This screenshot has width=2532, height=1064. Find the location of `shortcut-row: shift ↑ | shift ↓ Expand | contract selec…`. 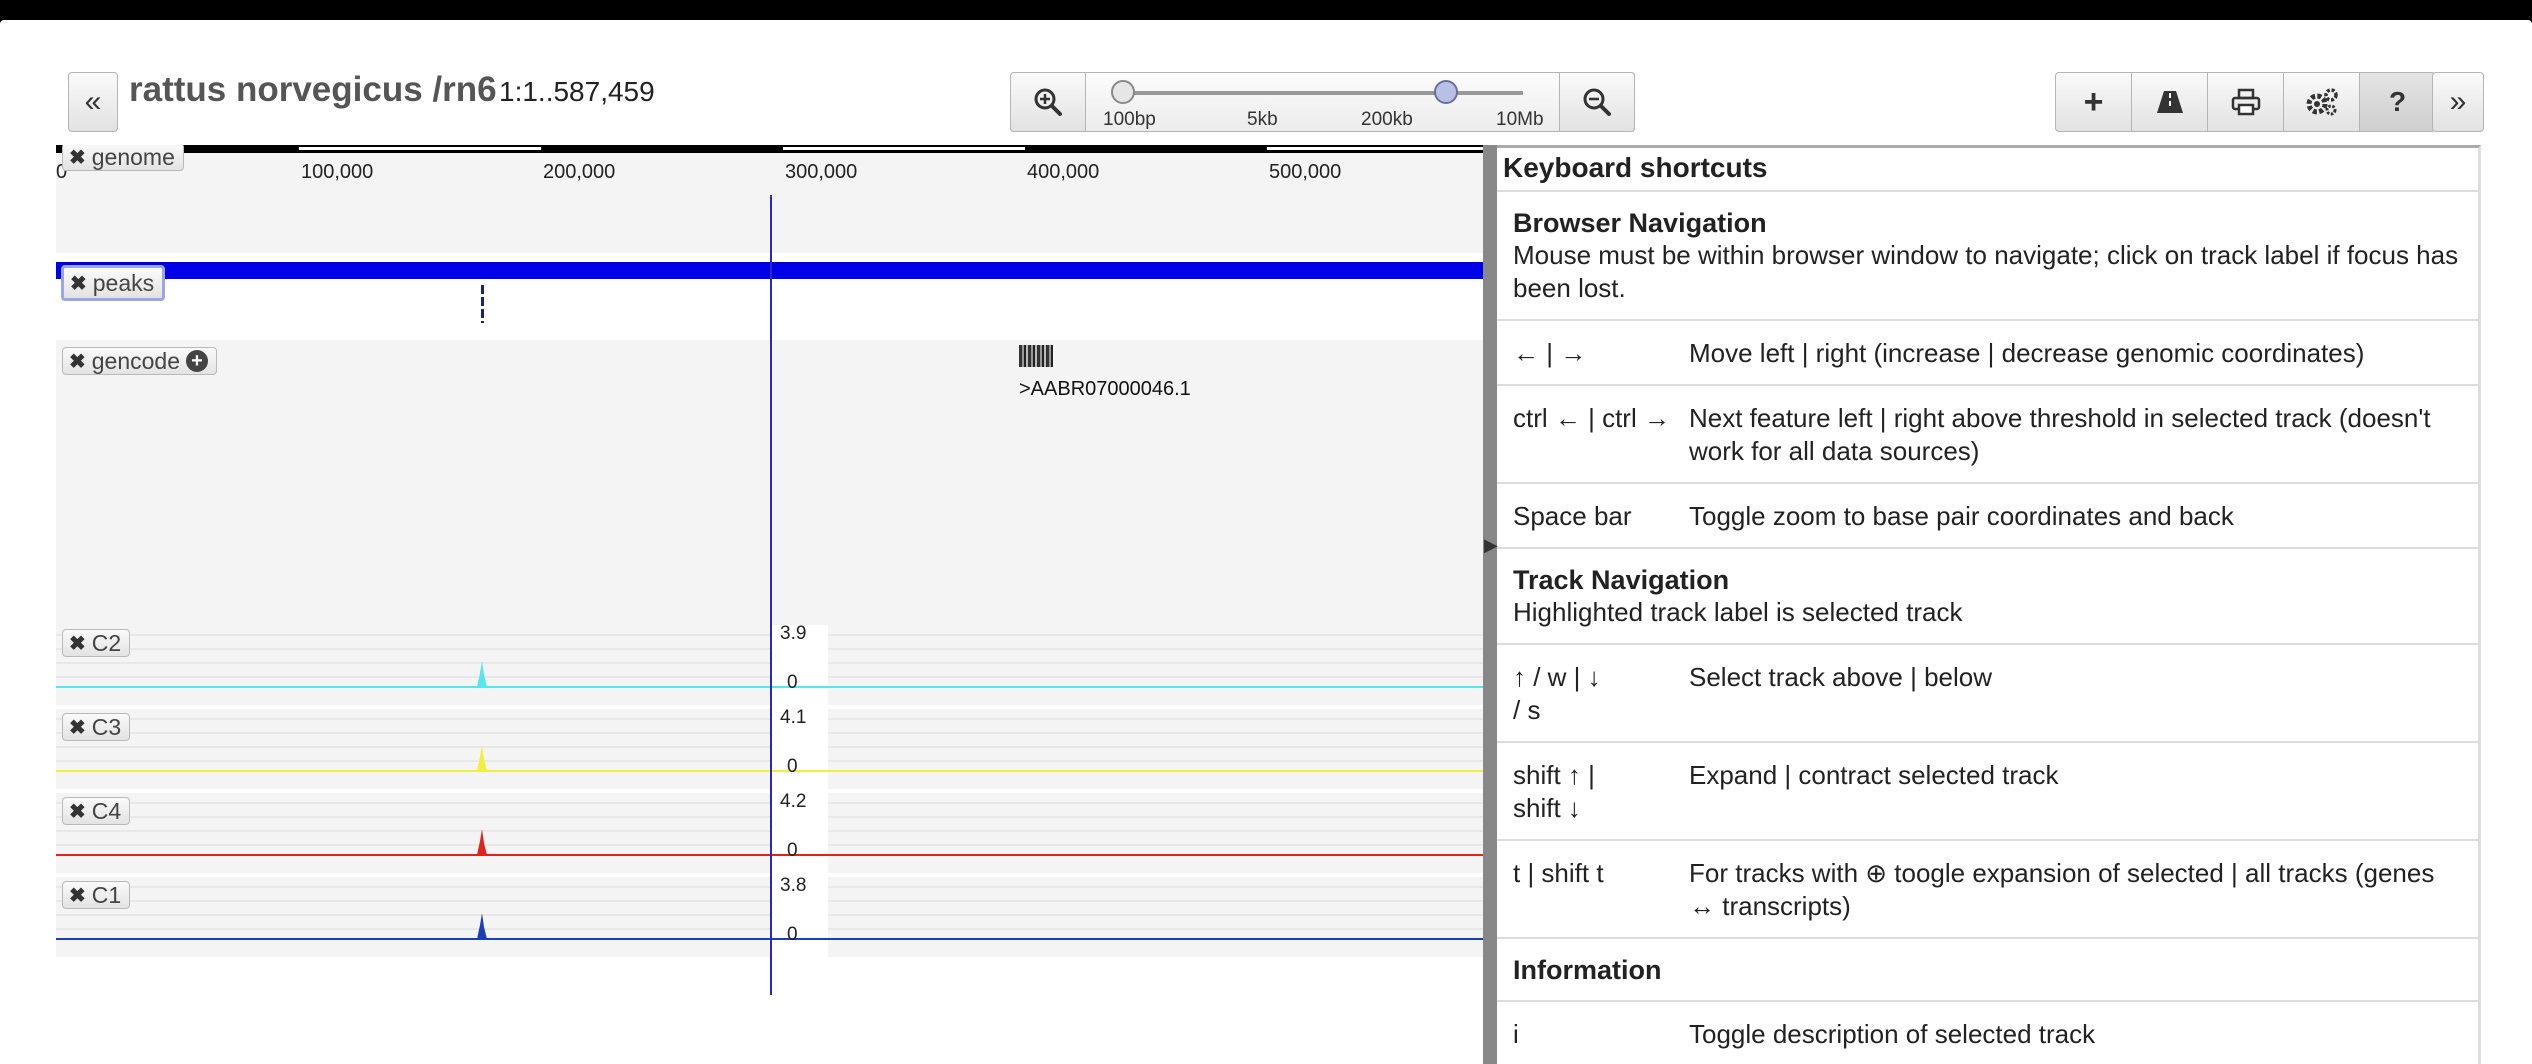

shortcut-row: shift ↑ | shift ↓ Expand | contract selec… is located at coordinates (1987, 792).